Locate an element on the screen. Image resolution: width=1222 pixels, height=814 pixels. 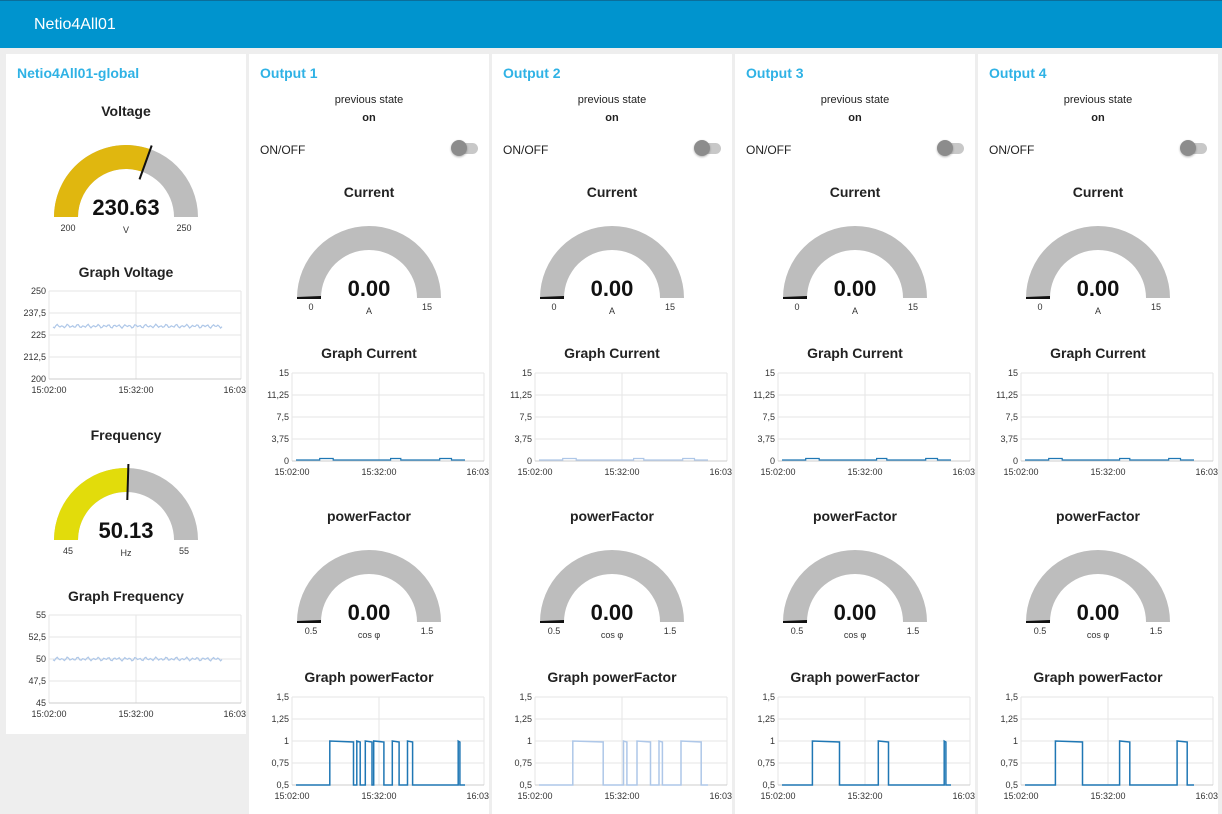
y-tick-label: 1,25 is located at coordinates (766, 719).